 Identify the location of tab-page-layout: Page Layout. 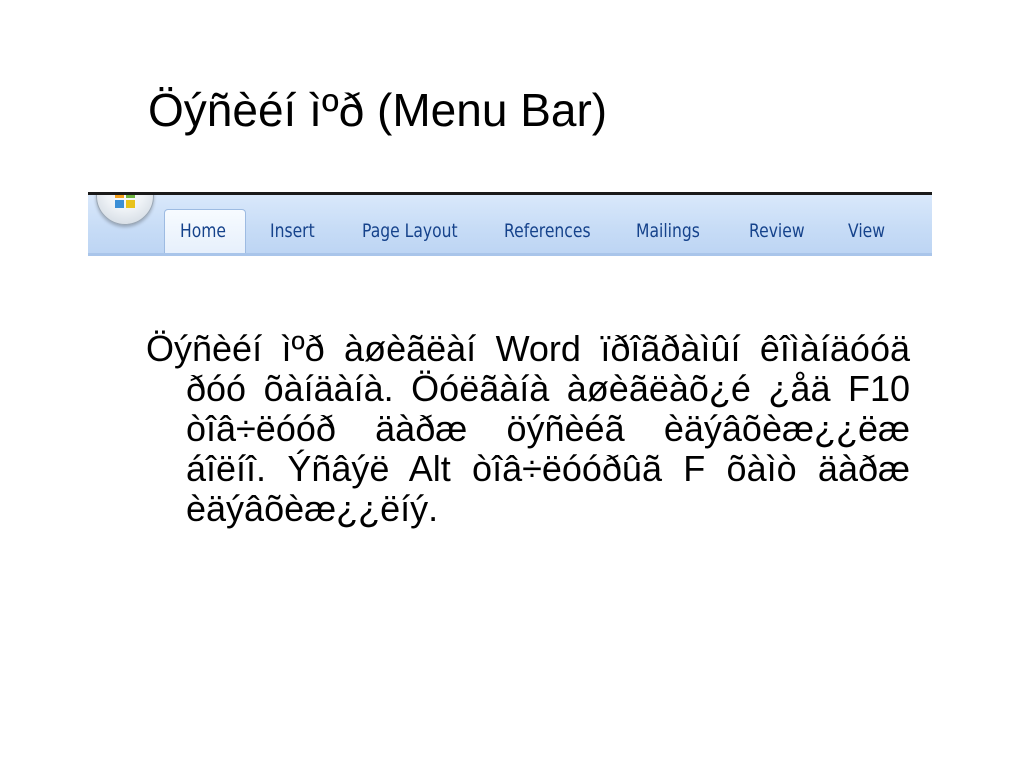
(410, 231).